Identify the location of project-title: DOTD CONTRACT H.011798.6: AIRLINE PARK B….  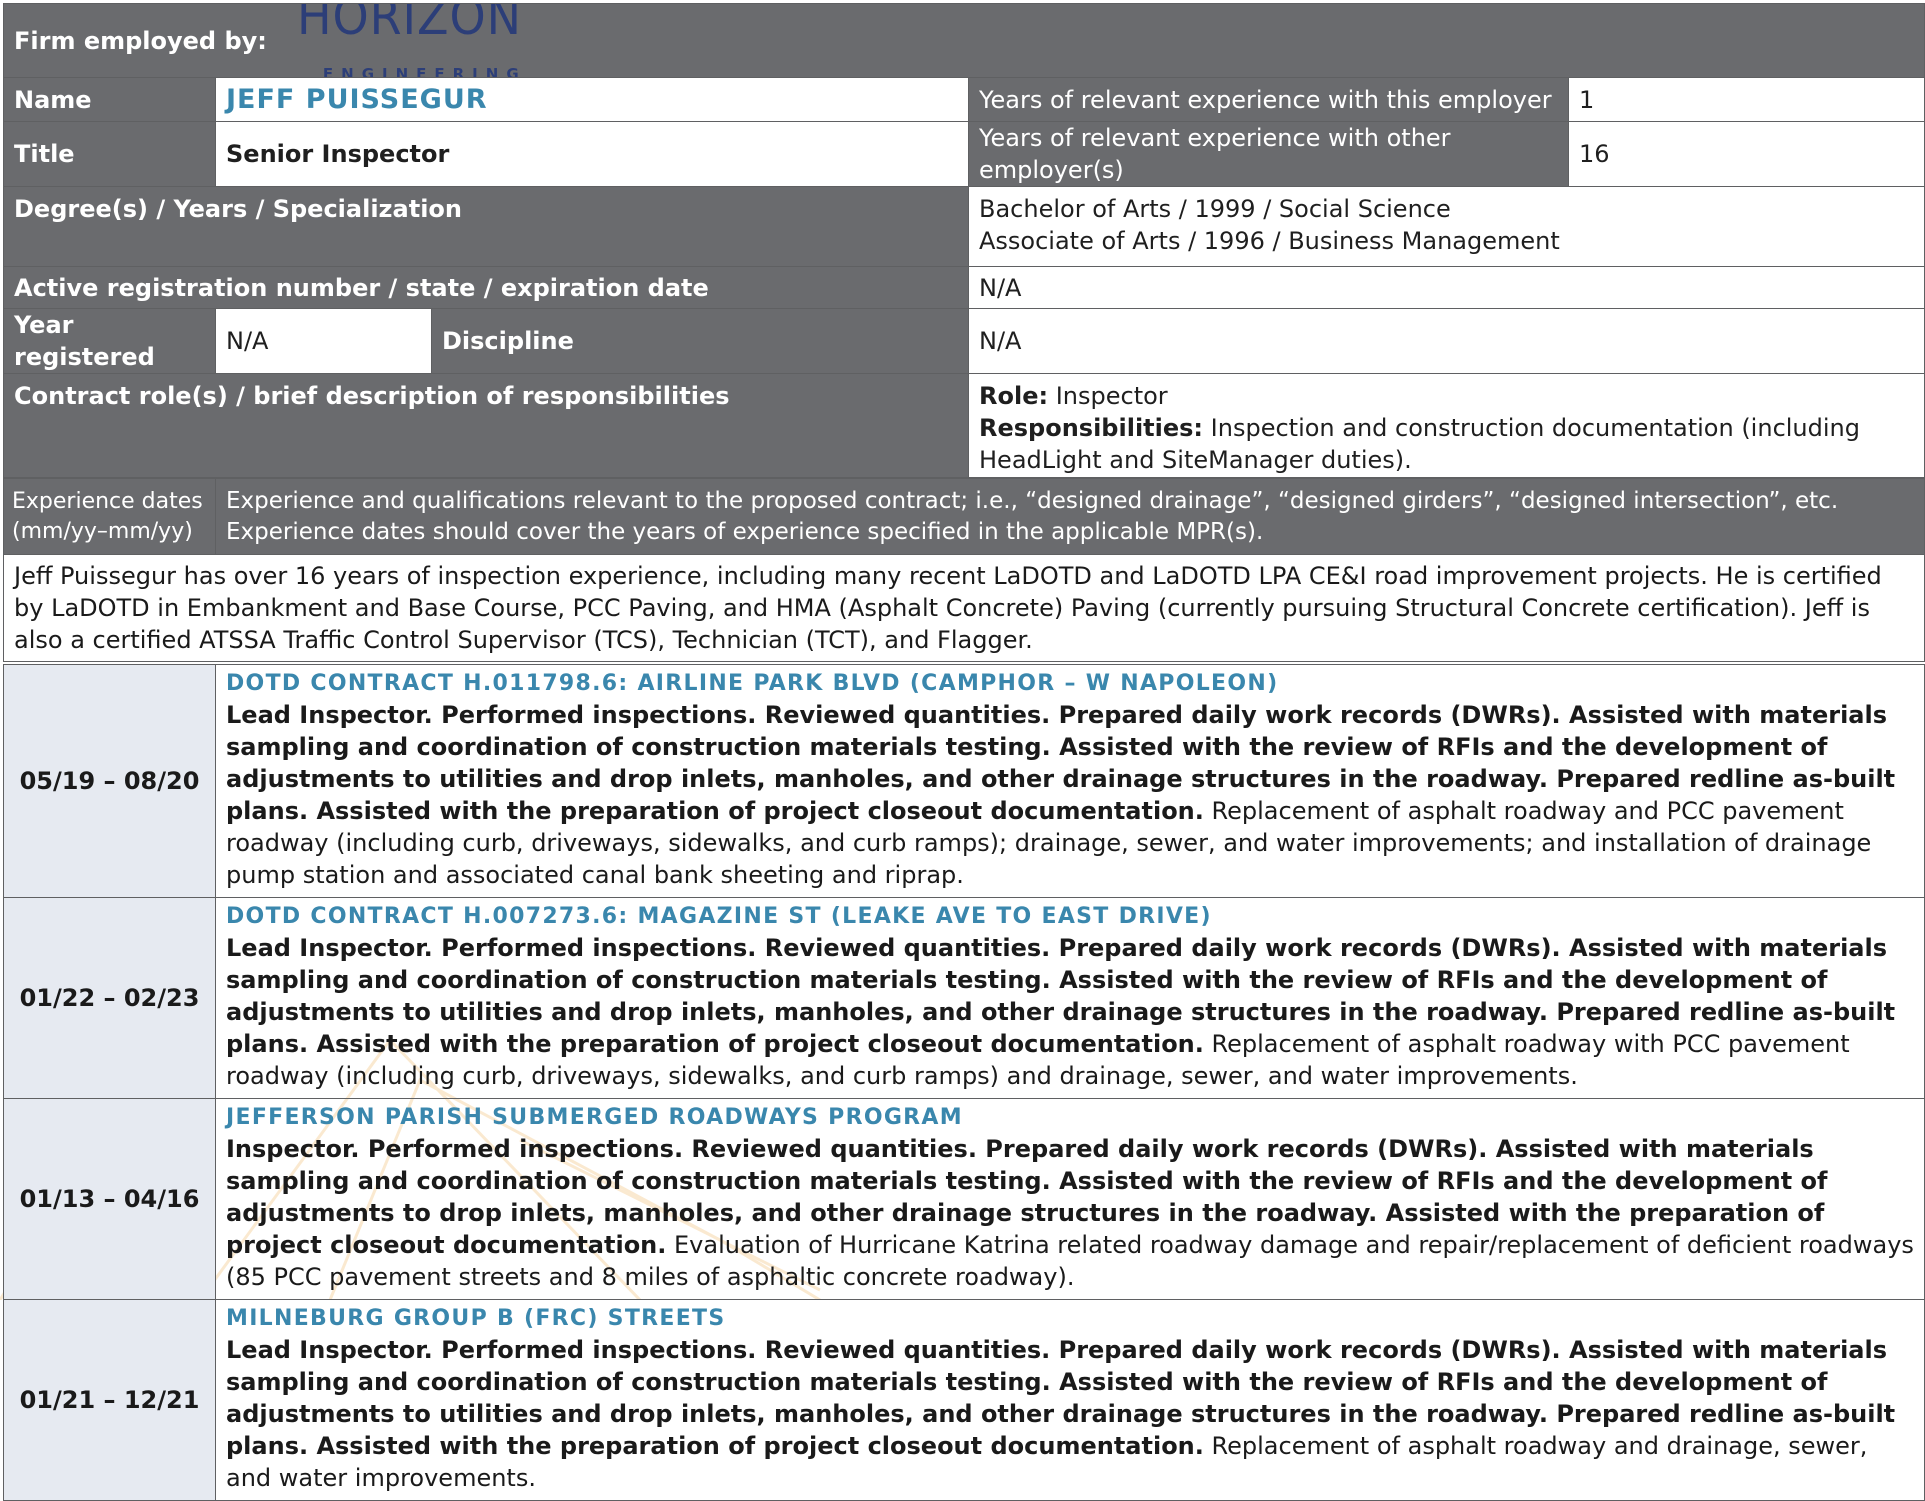
(752, 683).